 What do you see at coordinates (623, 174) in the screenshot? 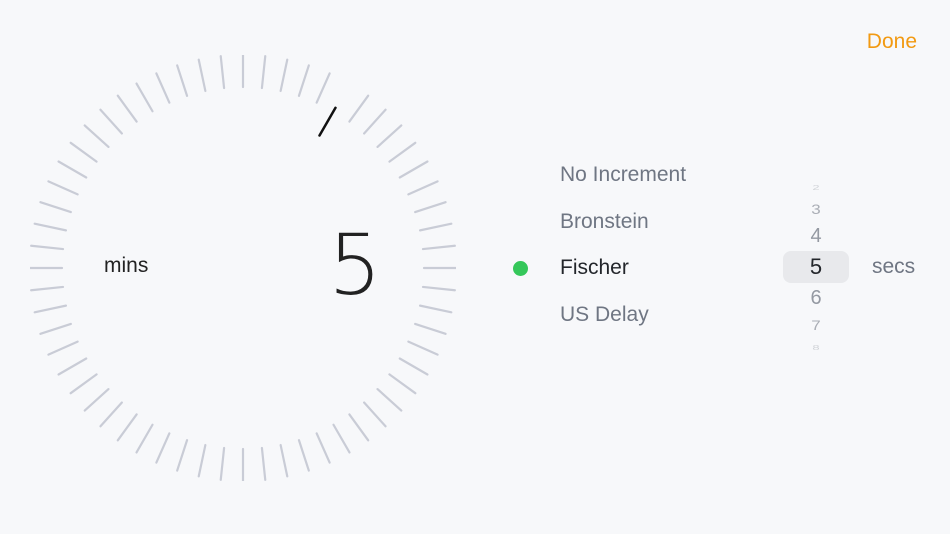
I see `option-label: No Increment` at bounding box center [623, 174].